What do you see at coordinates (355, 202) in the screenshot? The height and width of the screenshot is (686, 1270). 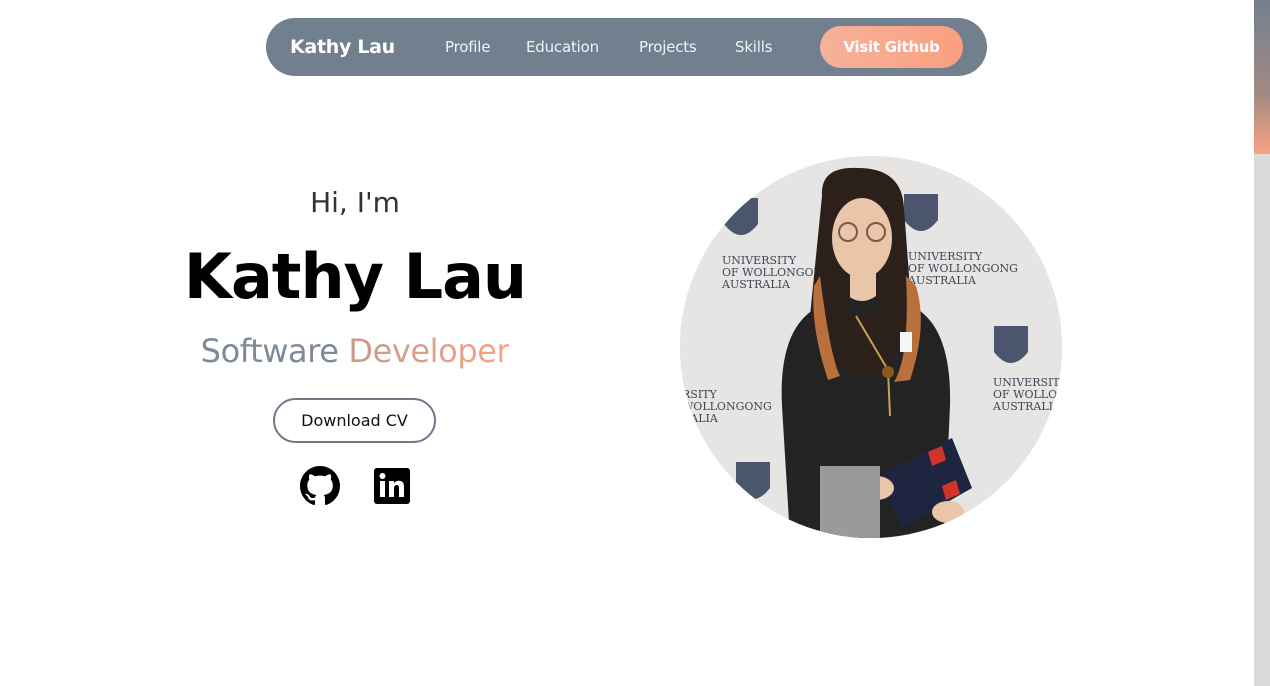 I see `greeting-text: Hi, I'm` at bounding box center [355, 202].